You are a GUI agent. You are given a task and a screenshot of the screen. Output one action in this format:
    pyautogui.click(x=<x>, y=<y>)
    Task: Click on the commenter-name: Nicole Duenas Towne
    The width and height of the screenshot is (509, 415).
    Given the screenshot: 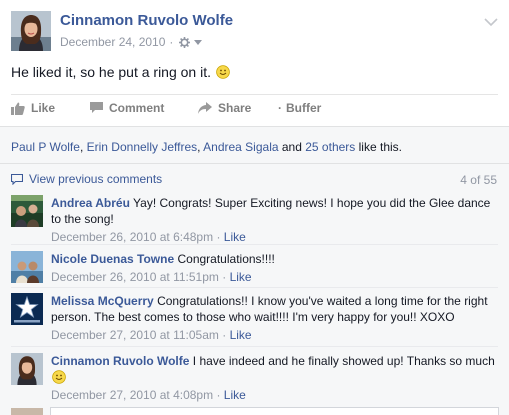 What is the action you would take?
    pyautogui.click(x=112, y=259)
    